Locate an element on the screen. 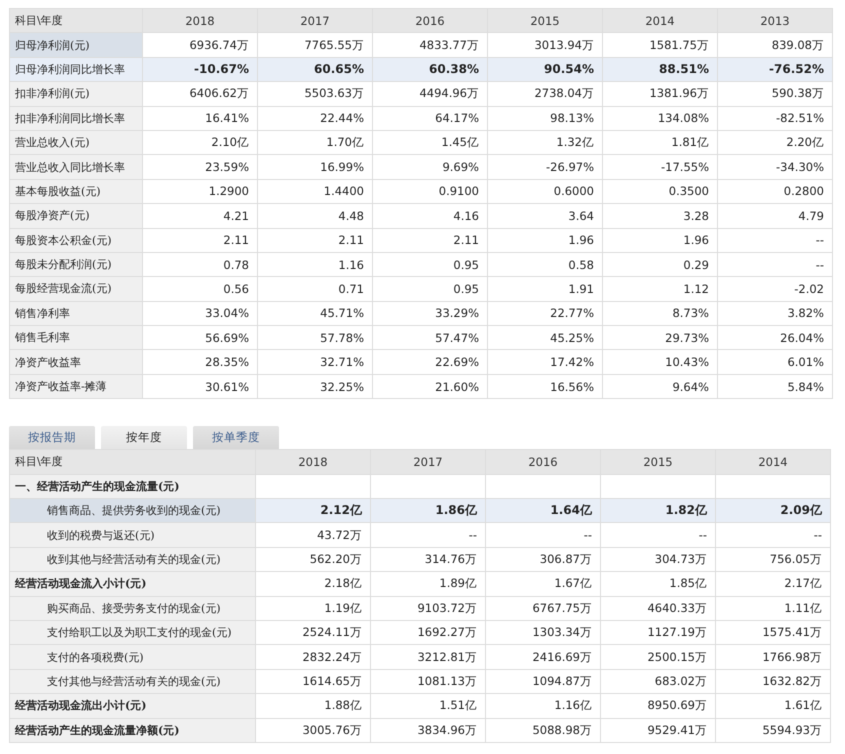 The height and width of the screenshot is (754, 845). table-cell: 0.6000 is located at coordinates (545, 192).